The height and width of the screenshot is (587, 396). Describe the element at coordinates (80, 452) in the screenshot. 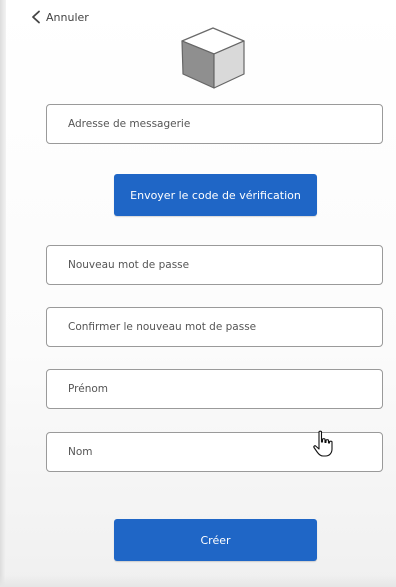

I see `last-name-placeholder: Nom` at that location.